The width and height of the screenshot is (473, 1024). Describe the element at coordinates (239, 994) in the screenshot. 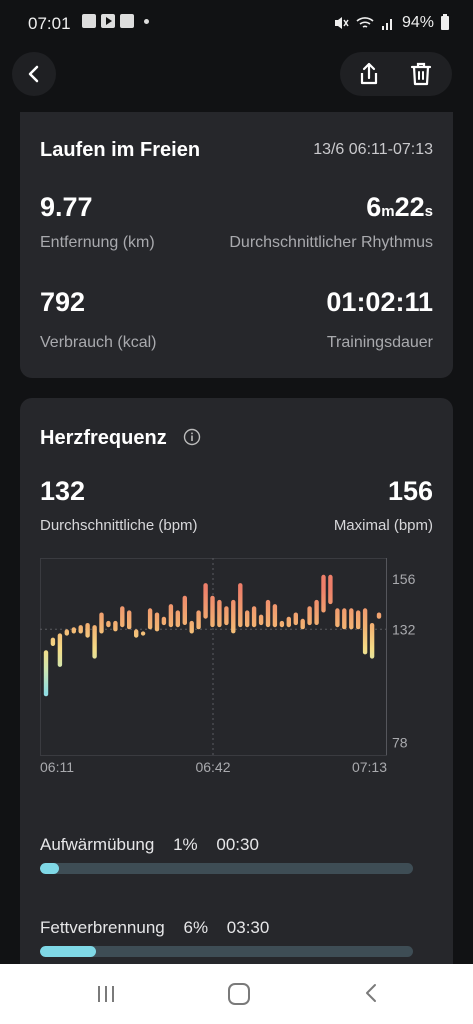

I see `home-icon` at that location.